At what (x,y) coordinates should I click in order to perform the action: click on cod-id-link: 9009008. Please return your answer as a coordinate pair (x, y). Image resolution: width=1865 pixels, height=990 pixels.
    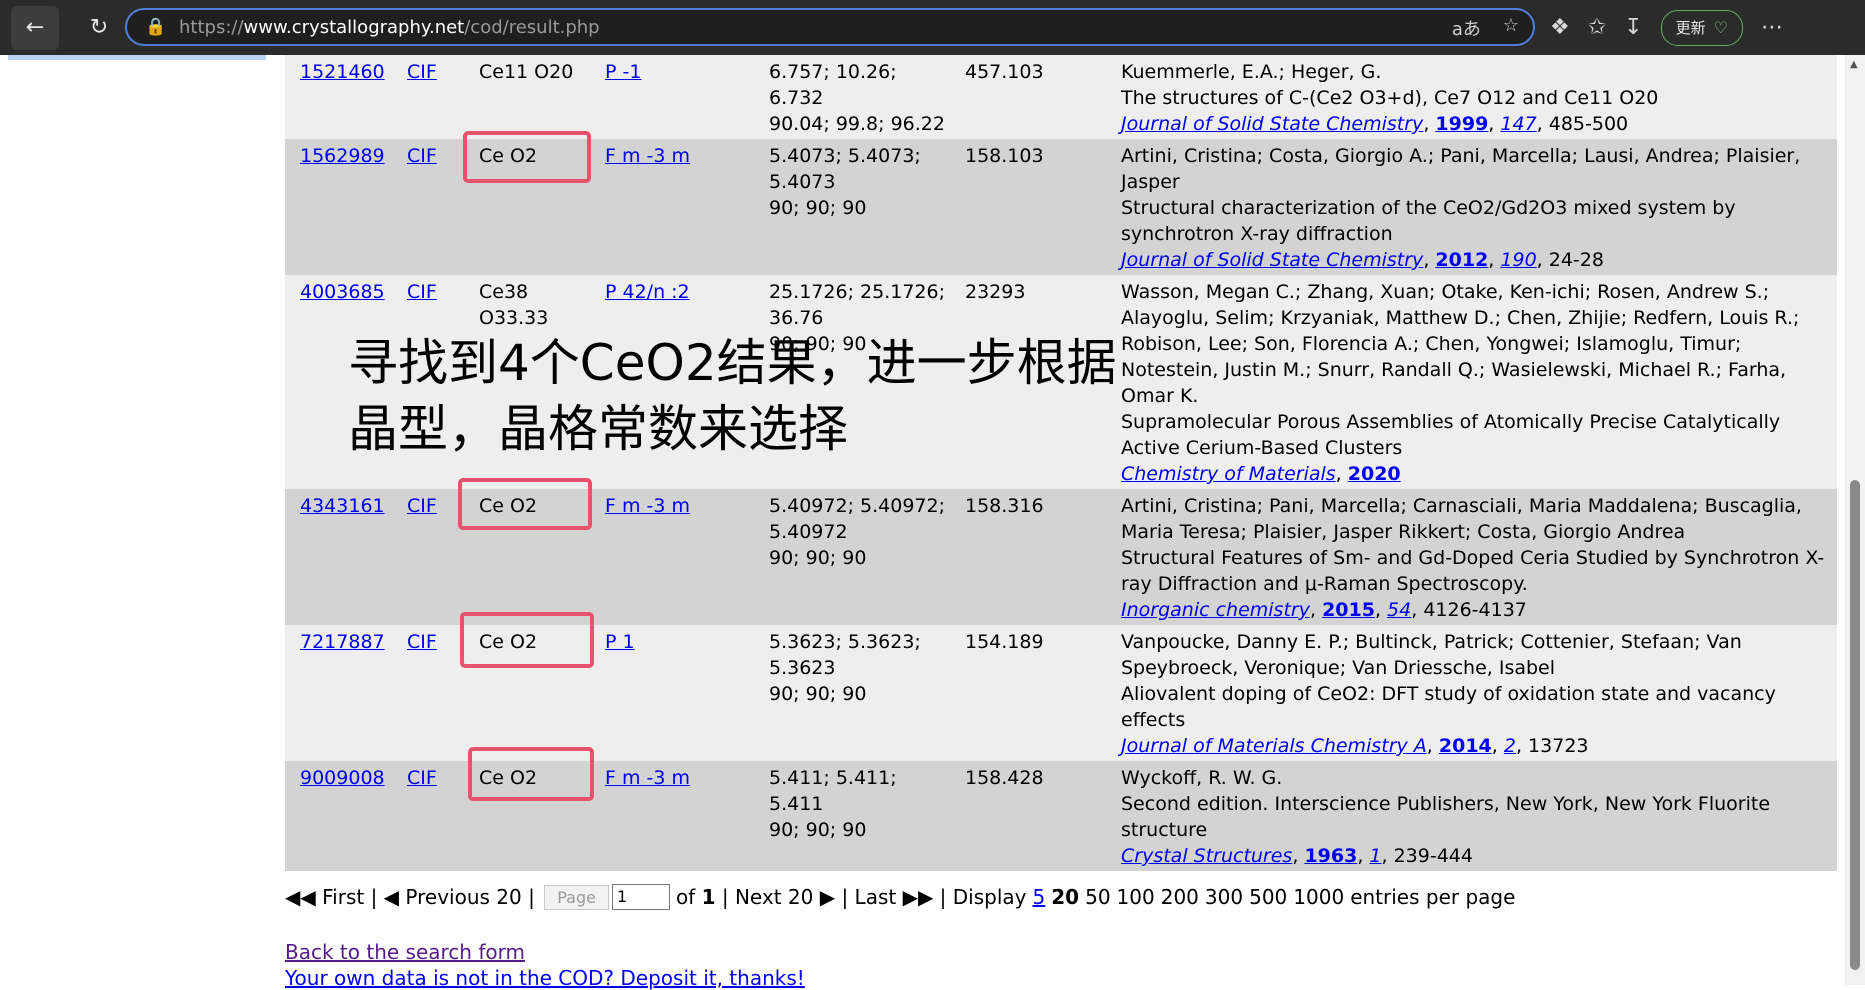
    Looking at the image, I should click on (342, 778).